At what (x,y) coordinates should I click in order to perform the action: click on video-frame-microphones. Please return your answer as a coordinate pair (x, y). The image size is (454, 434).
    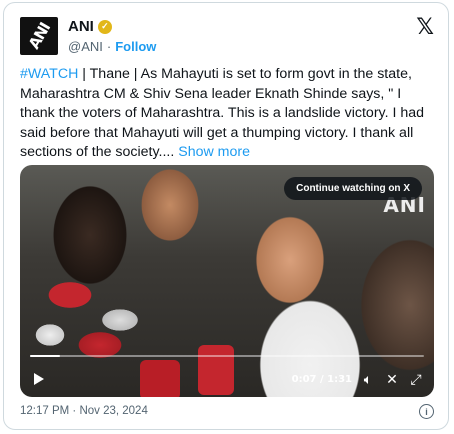
    Looking at the image, I should click on (105, 315).